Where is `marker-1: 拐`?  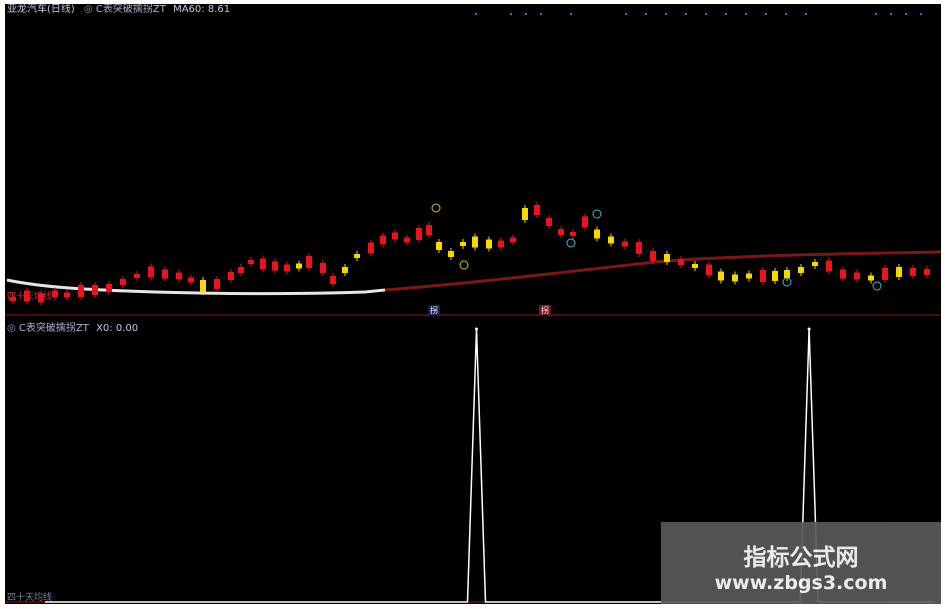 marker-1: 拐 is located at coordinates (434, 310).